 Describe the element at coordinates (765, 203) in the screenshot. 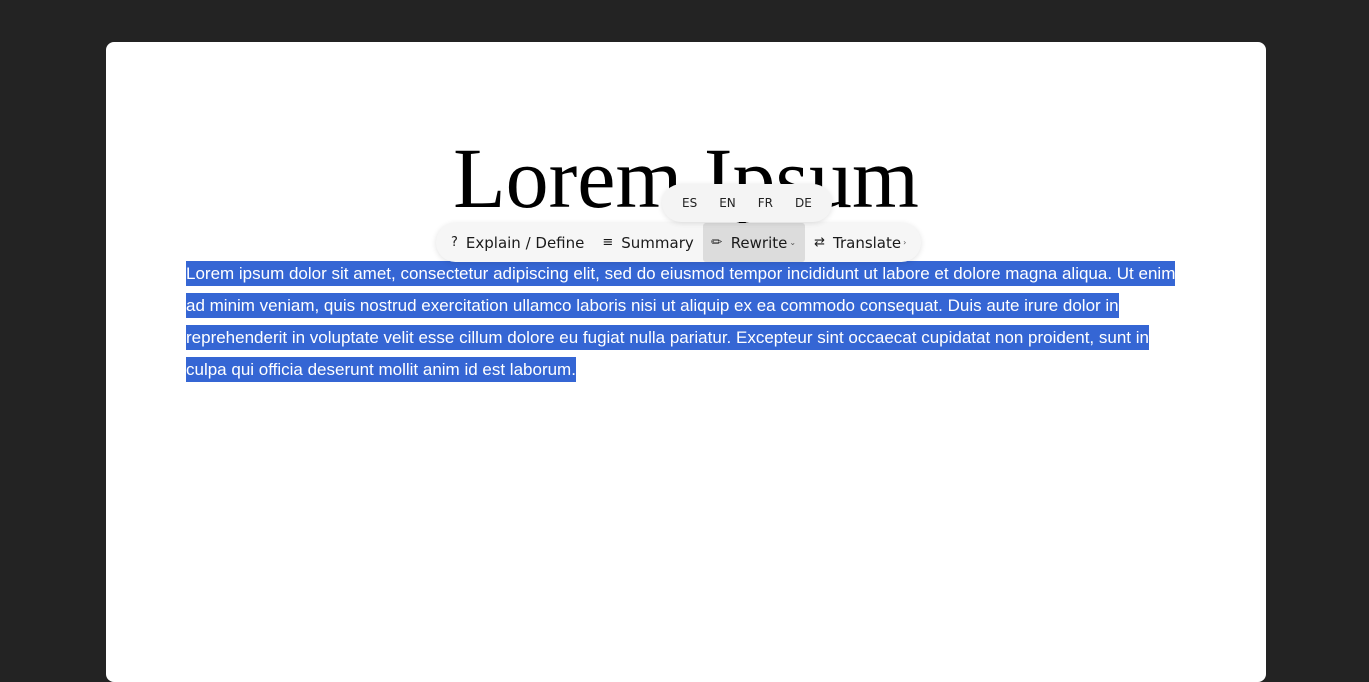

I see `language-option-fr: FR` at that location.